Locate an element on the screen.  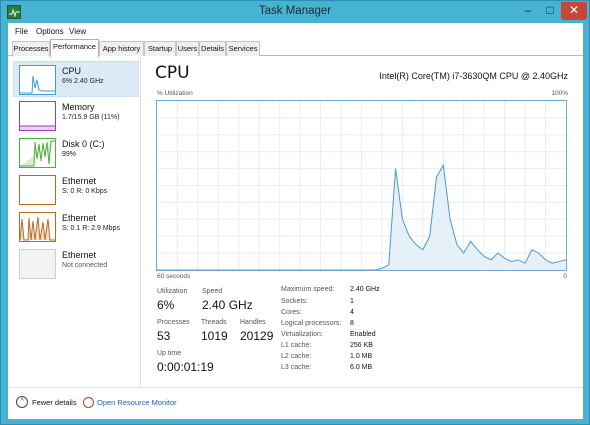
menu-bar: File Options View is located at coordinates (295, 31).